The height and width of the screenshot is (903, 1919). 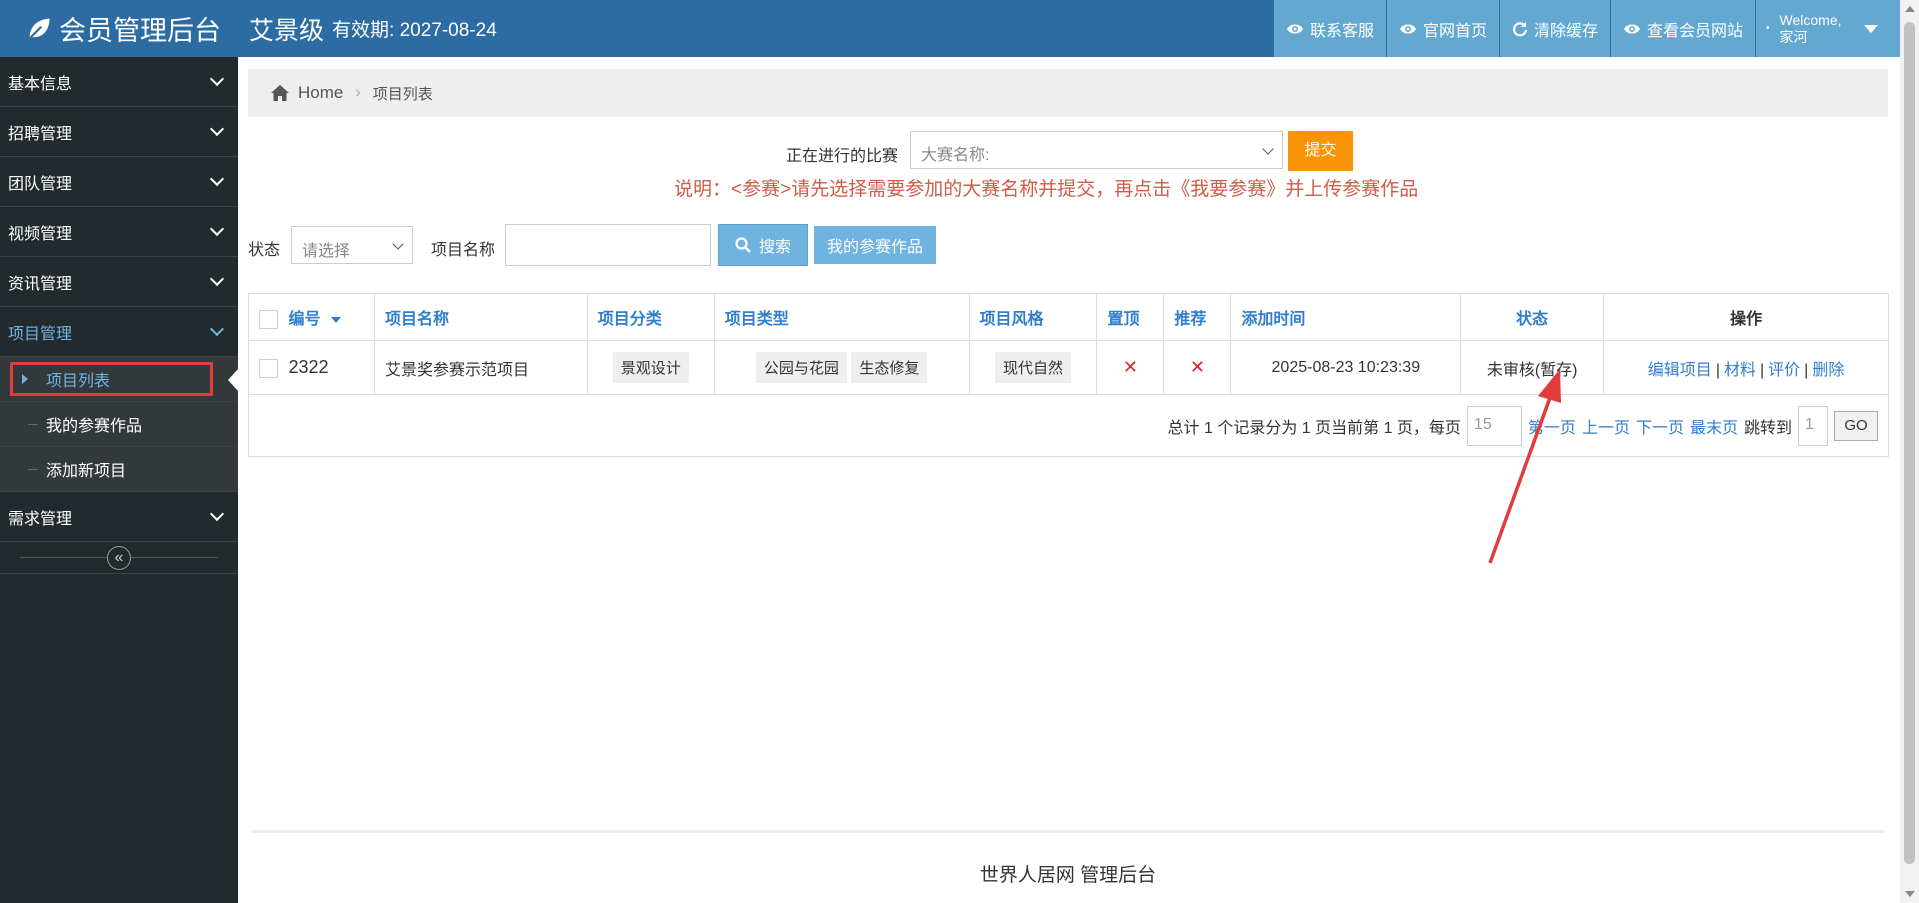 I want to click on breadcrumb-current: 项目列表, so click(x=402, y=94).